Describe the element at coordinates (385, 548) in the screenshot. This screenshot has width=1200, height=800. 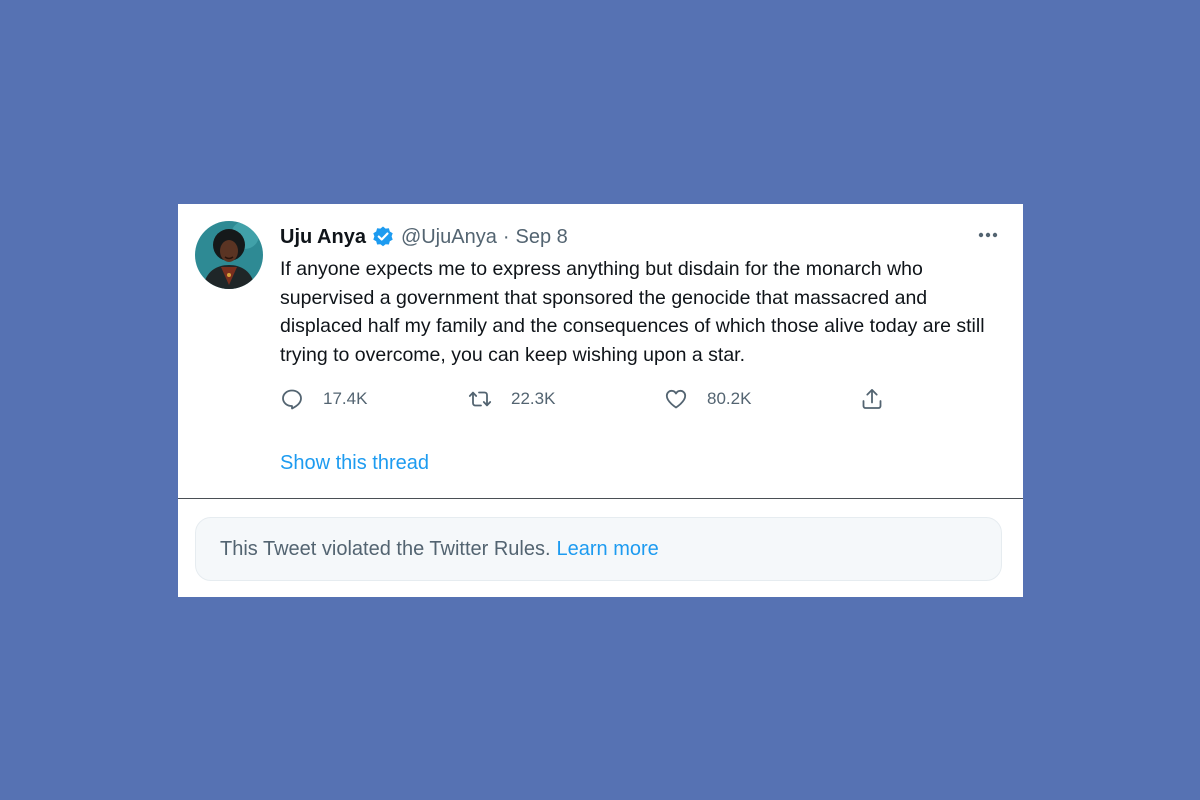
I see `notice-text: This Tweet violated the Twitter Rules.` at that location.